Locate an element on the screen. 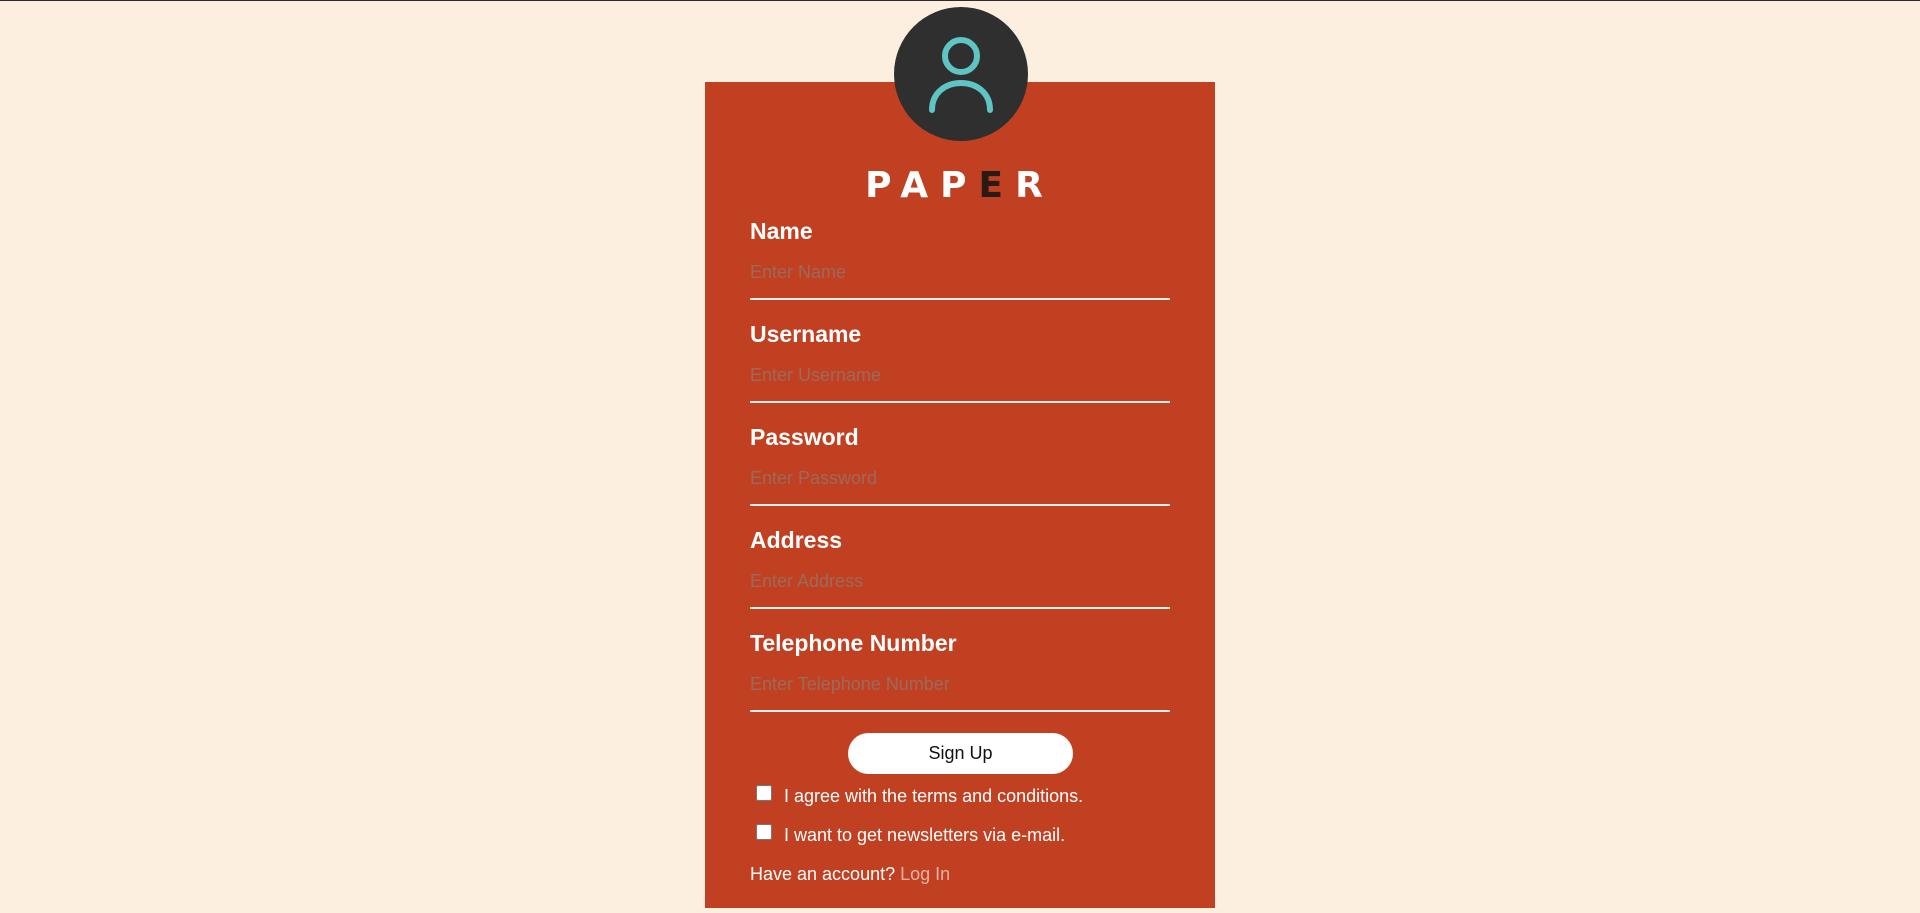 This screenshot has width=1920, height=913. newsletter-checkbox-row: I want to get newsletters via e-mail. is located at coordinates (911, 834).